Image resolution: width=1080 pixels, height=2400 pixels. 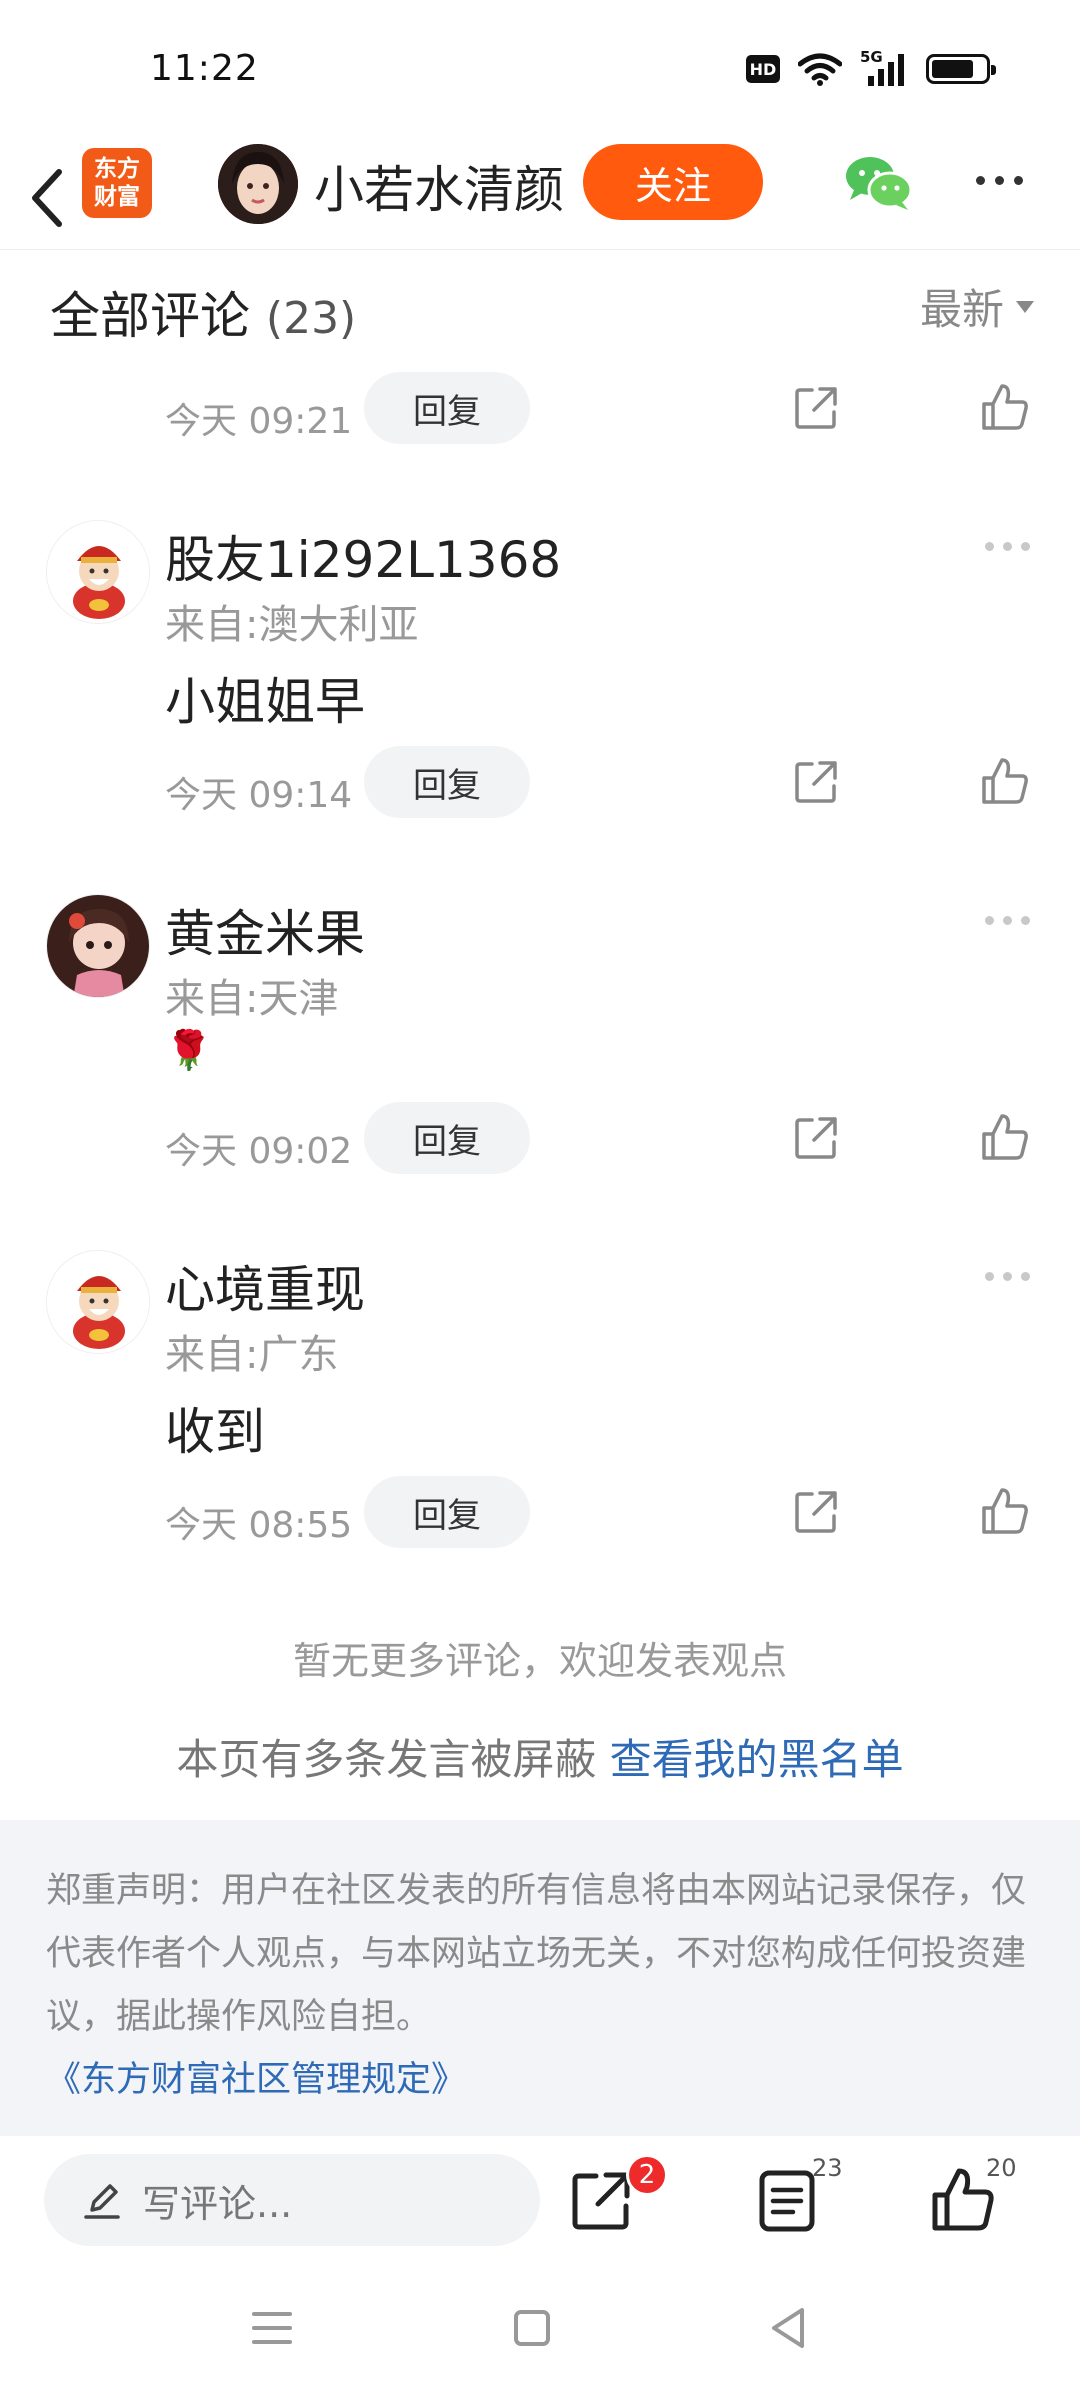 I want to click on caret-down-icon, so click(x=1025, y=306).